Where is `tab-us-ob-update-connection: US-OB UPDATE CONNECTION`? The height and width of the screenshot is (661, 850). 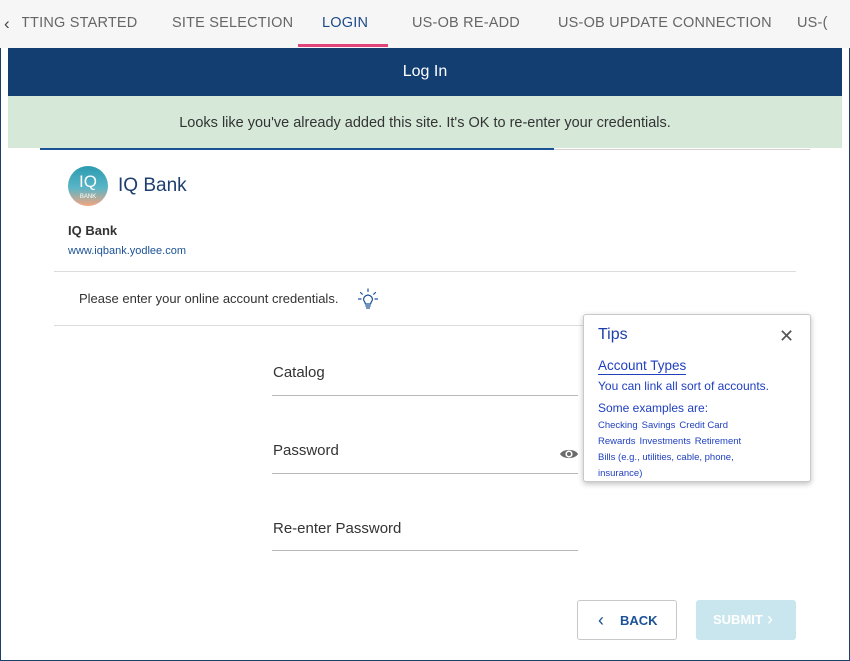 tab-us-ob-update-connection: US-OB UPDATE CONNECTION is located at coordinates (665, 23).